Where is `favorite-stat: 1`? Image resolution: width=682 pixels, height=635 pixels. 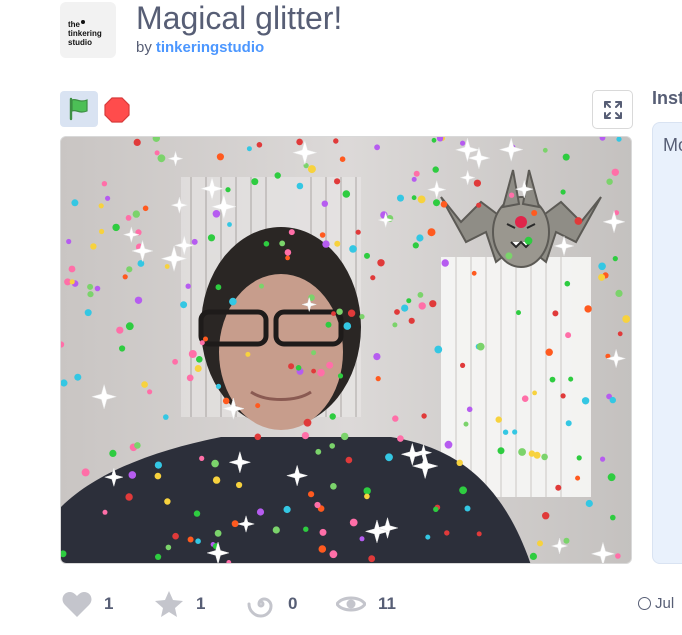 favorite-stat: 1 is located at coordinates (179, 604).